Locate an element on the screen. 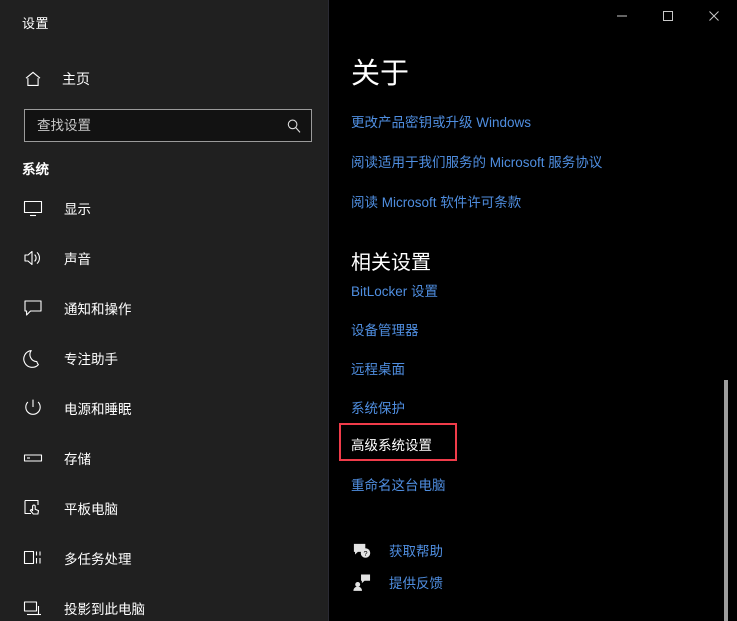 Image resolution: width=737 pixels, height=621 pixels. sidebar-item-label: 多任务处理 is located at coordinates (98, 559).